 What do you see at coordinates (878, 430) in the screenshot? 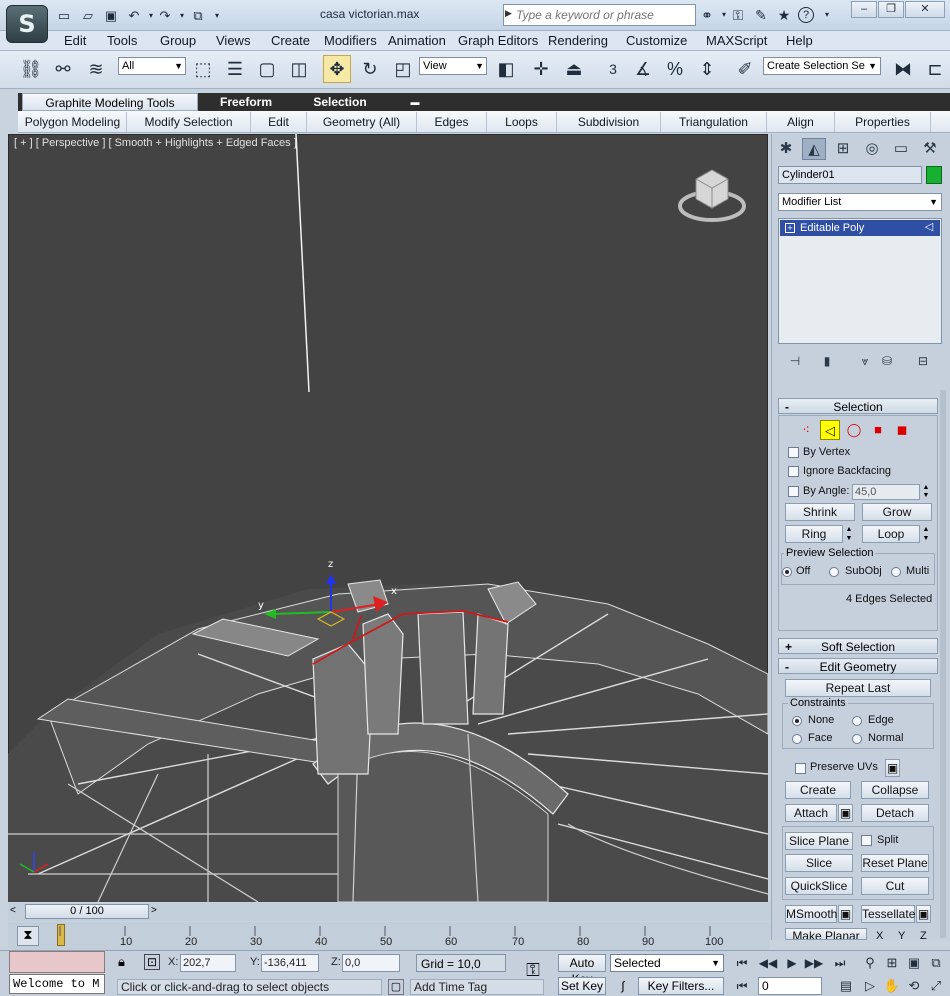
I see `polygon-subobject-icon: ■` at bounding box center [878, 430].